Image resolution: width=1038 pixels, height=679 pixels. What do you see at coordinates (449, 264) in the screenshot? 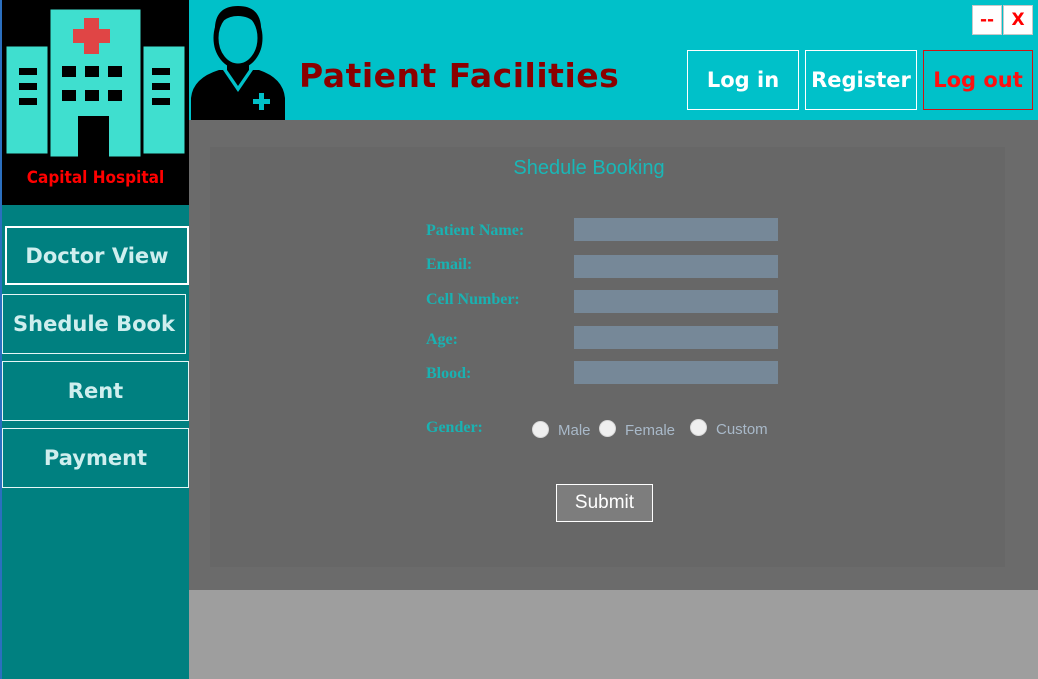
I see `email-label: Email:` at bounding box center [449, 264].